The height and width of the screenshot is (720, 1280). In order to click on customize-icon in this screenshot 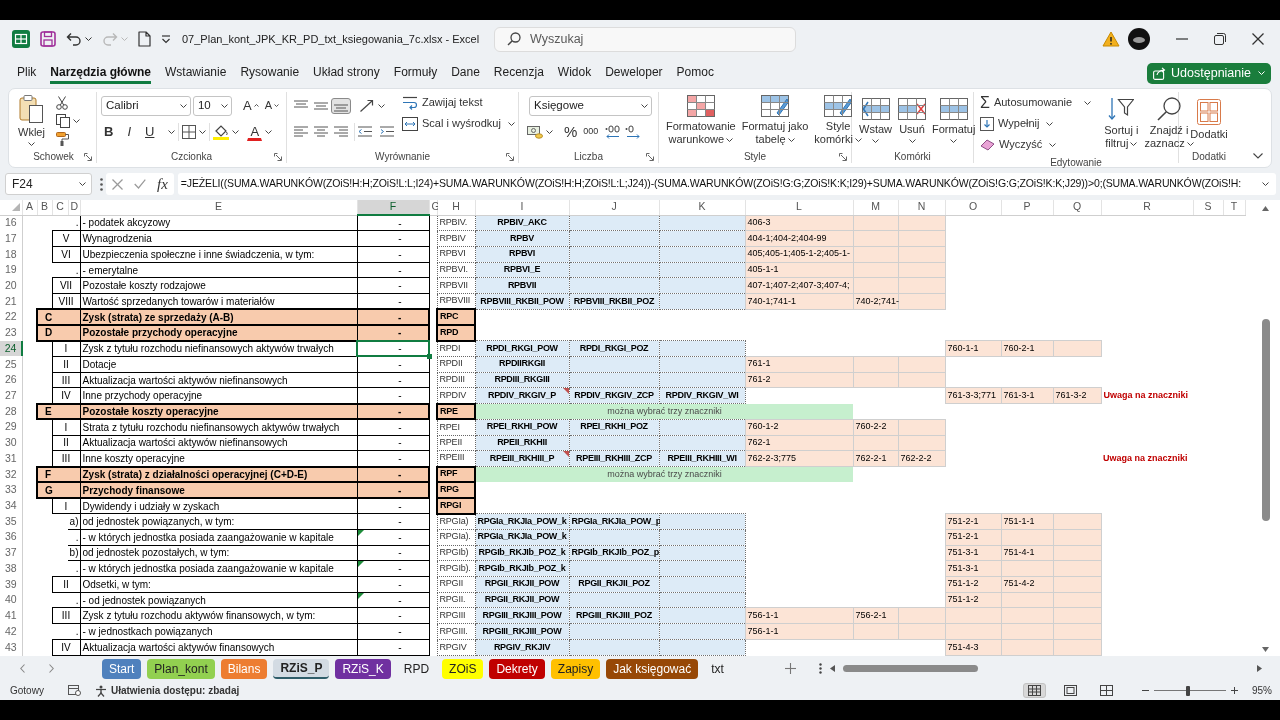, I will do `click(166, 39)`.